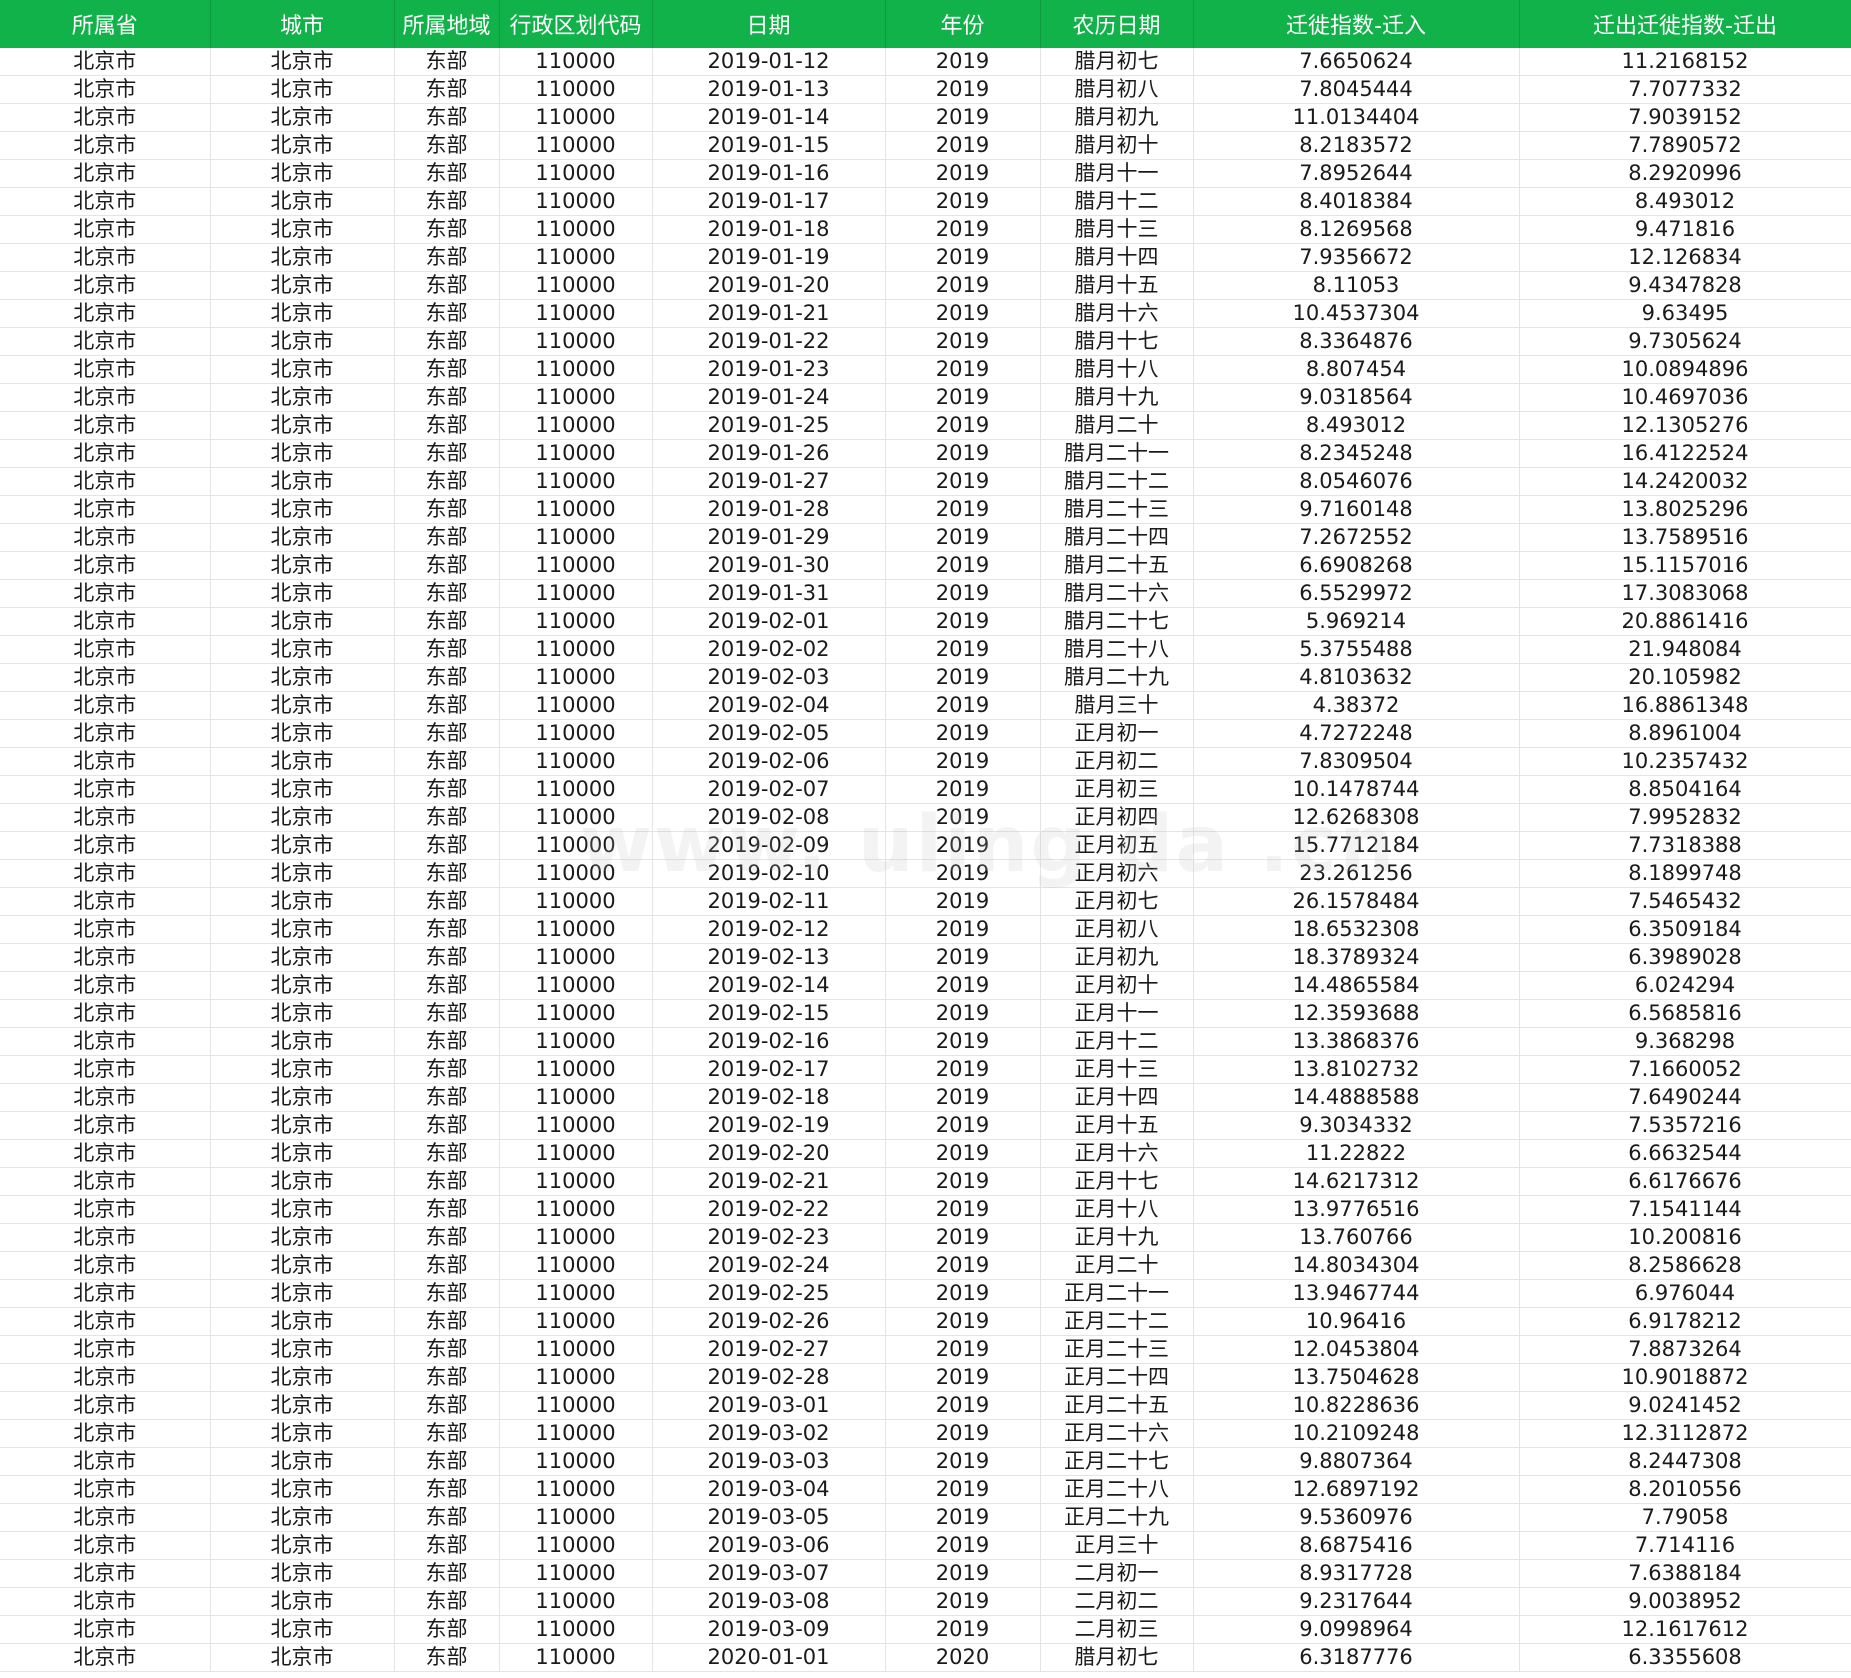  What do you see at coordinates (1685, 1321) in the screenshot?
I see `outbound-index-cell: 6.9178212` at bounding box center [1685, 1321].